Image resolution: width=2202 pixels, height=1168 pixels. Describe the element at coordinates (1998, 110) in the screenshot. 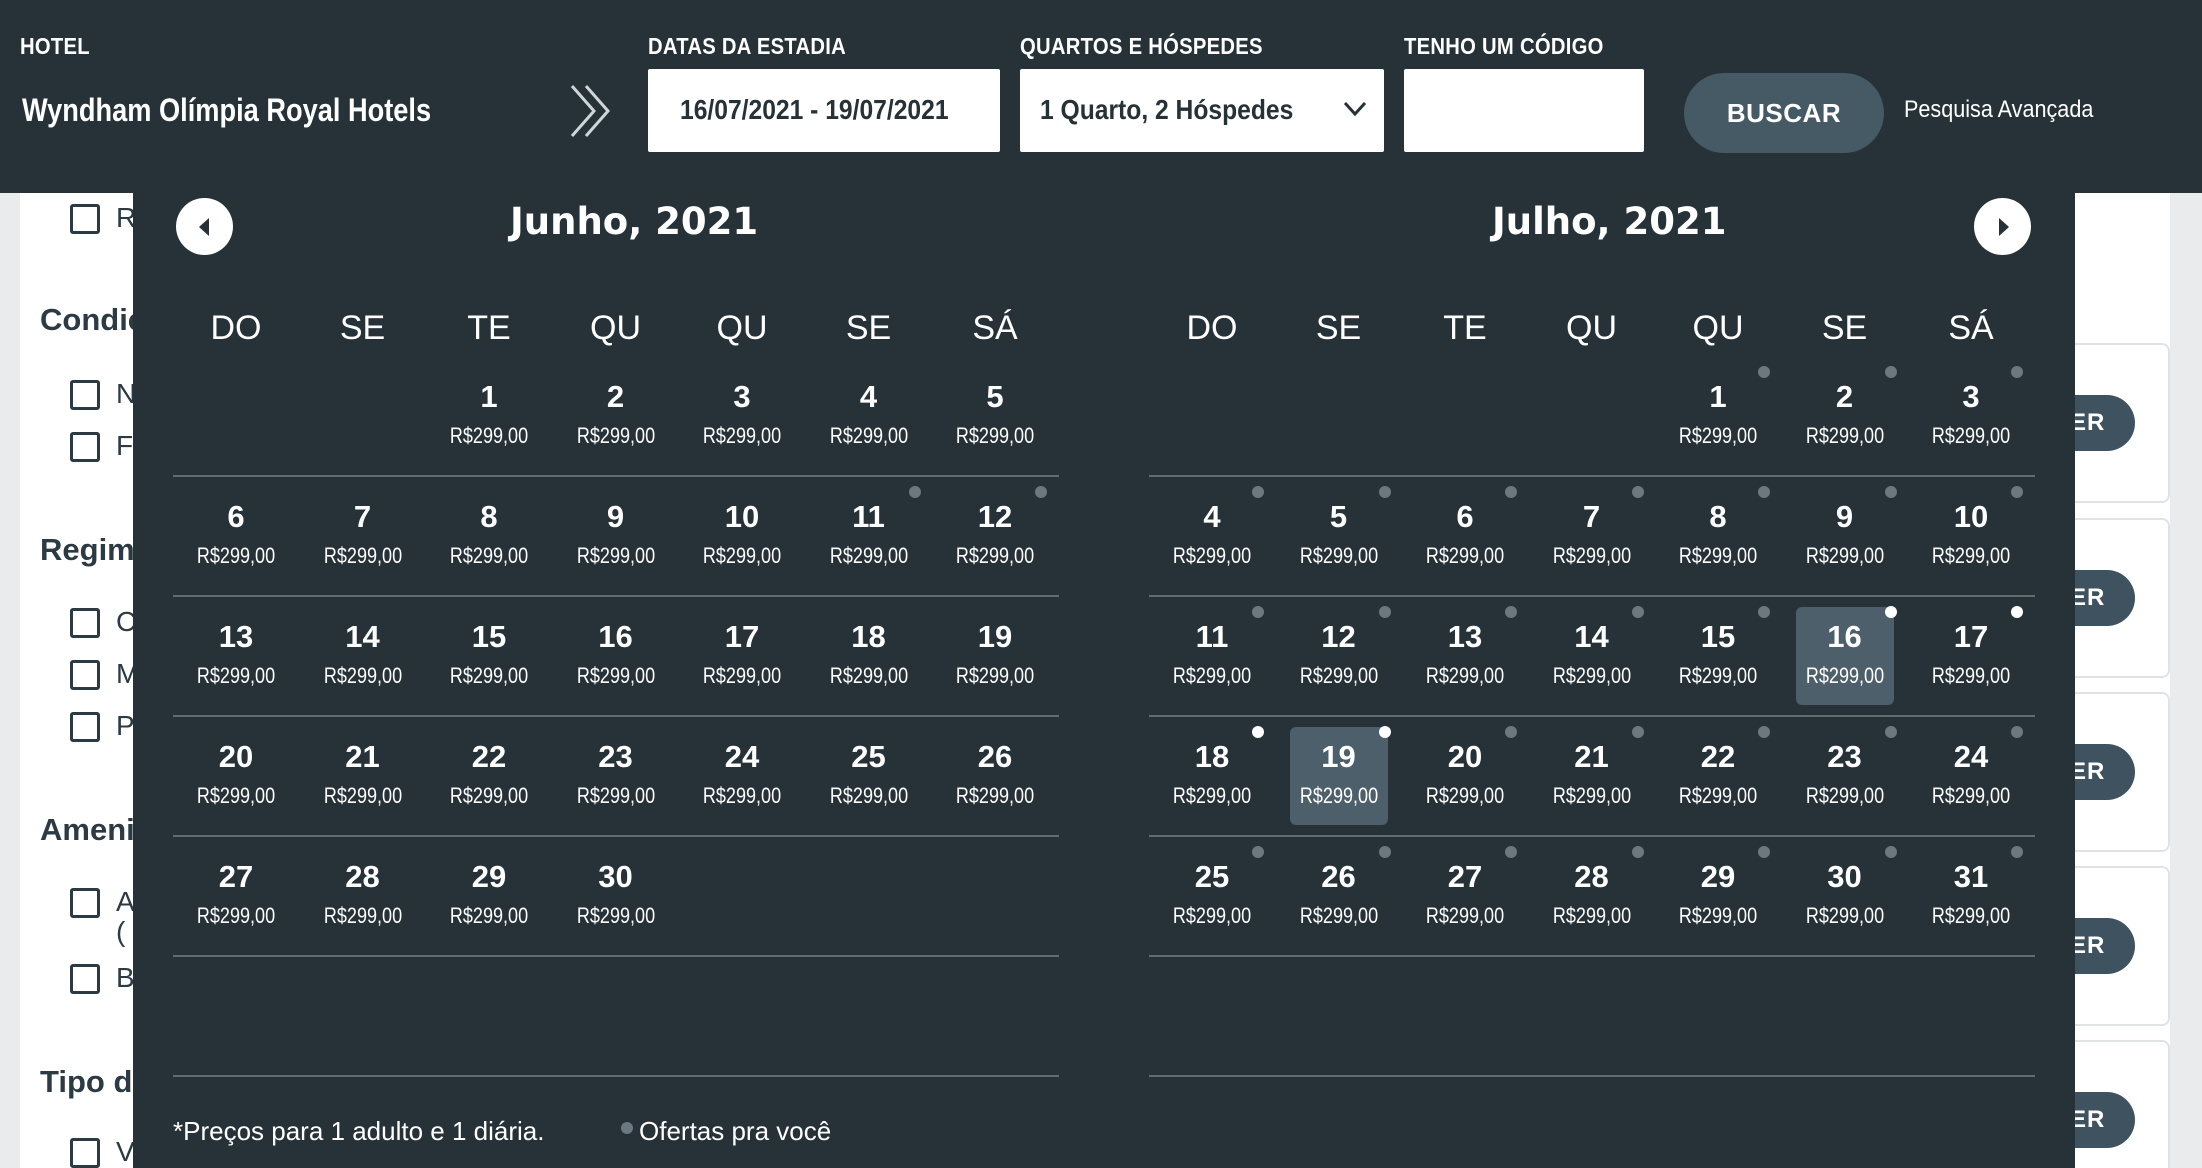

I see `advanced-search-link: Pesquisa Avançada` at that location.